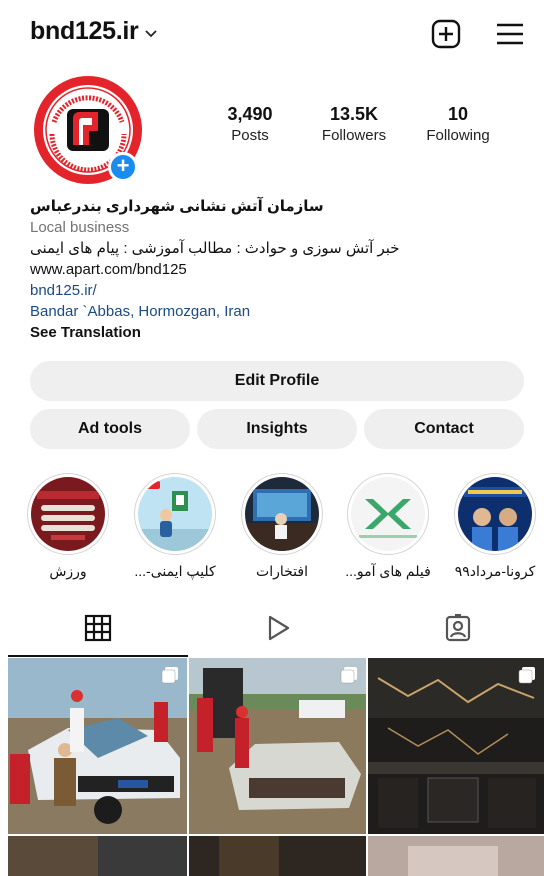  I want to click on tab-tagged, so click(456, 630).